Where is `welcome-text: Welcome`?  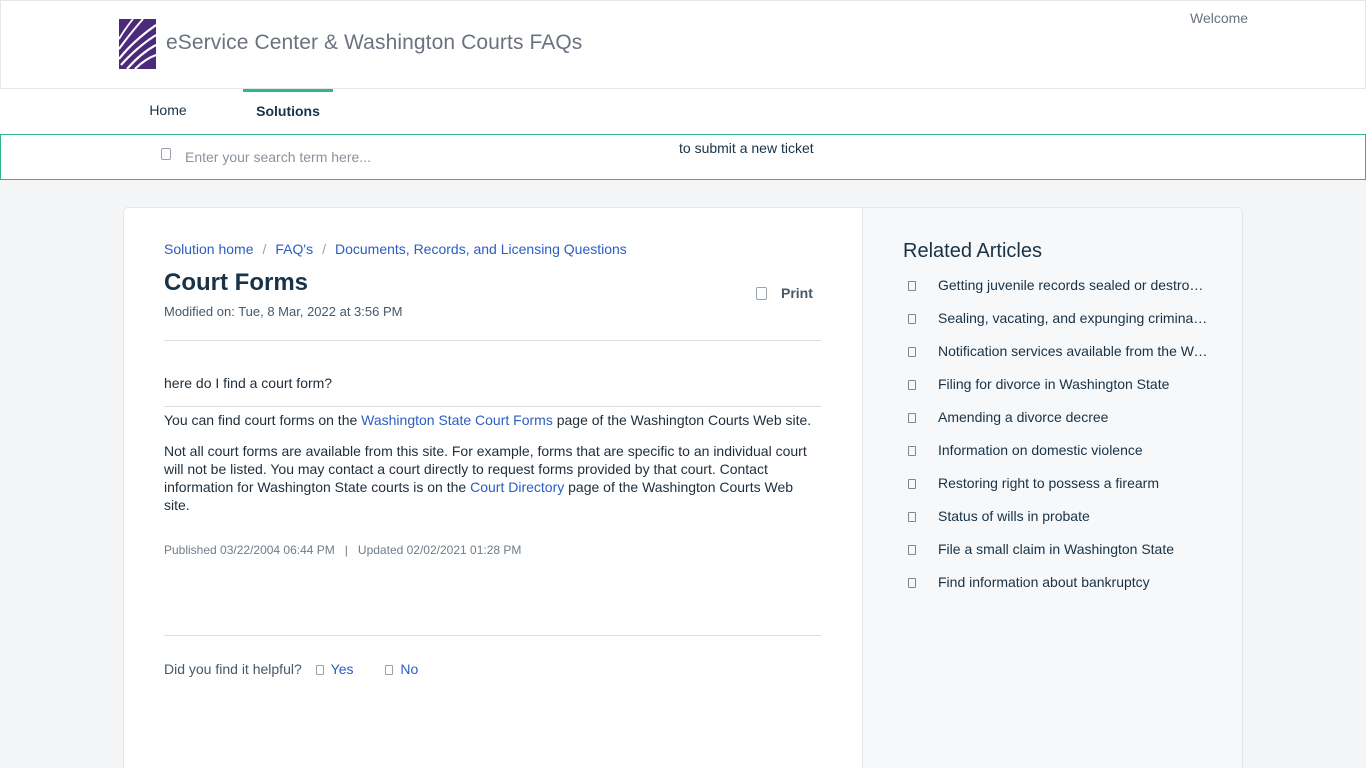
welcome-text: Welcome is located at coordinates (1219, 18).